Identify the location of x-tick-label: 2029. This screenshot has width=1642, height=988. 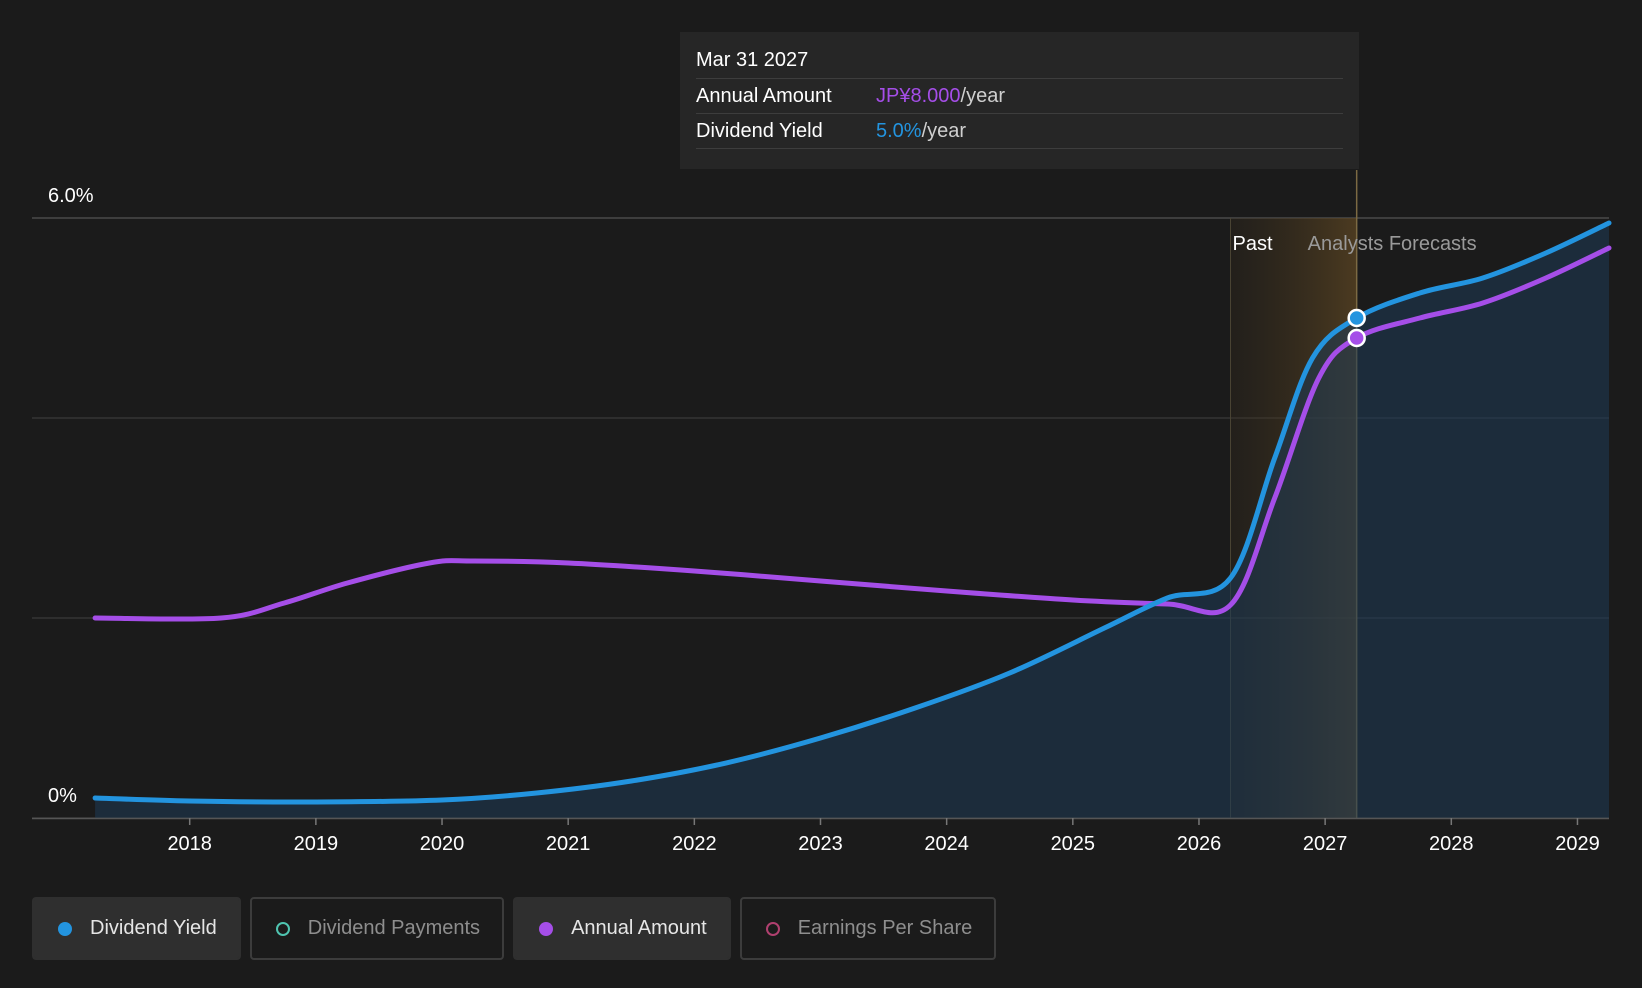
(1577, 844).